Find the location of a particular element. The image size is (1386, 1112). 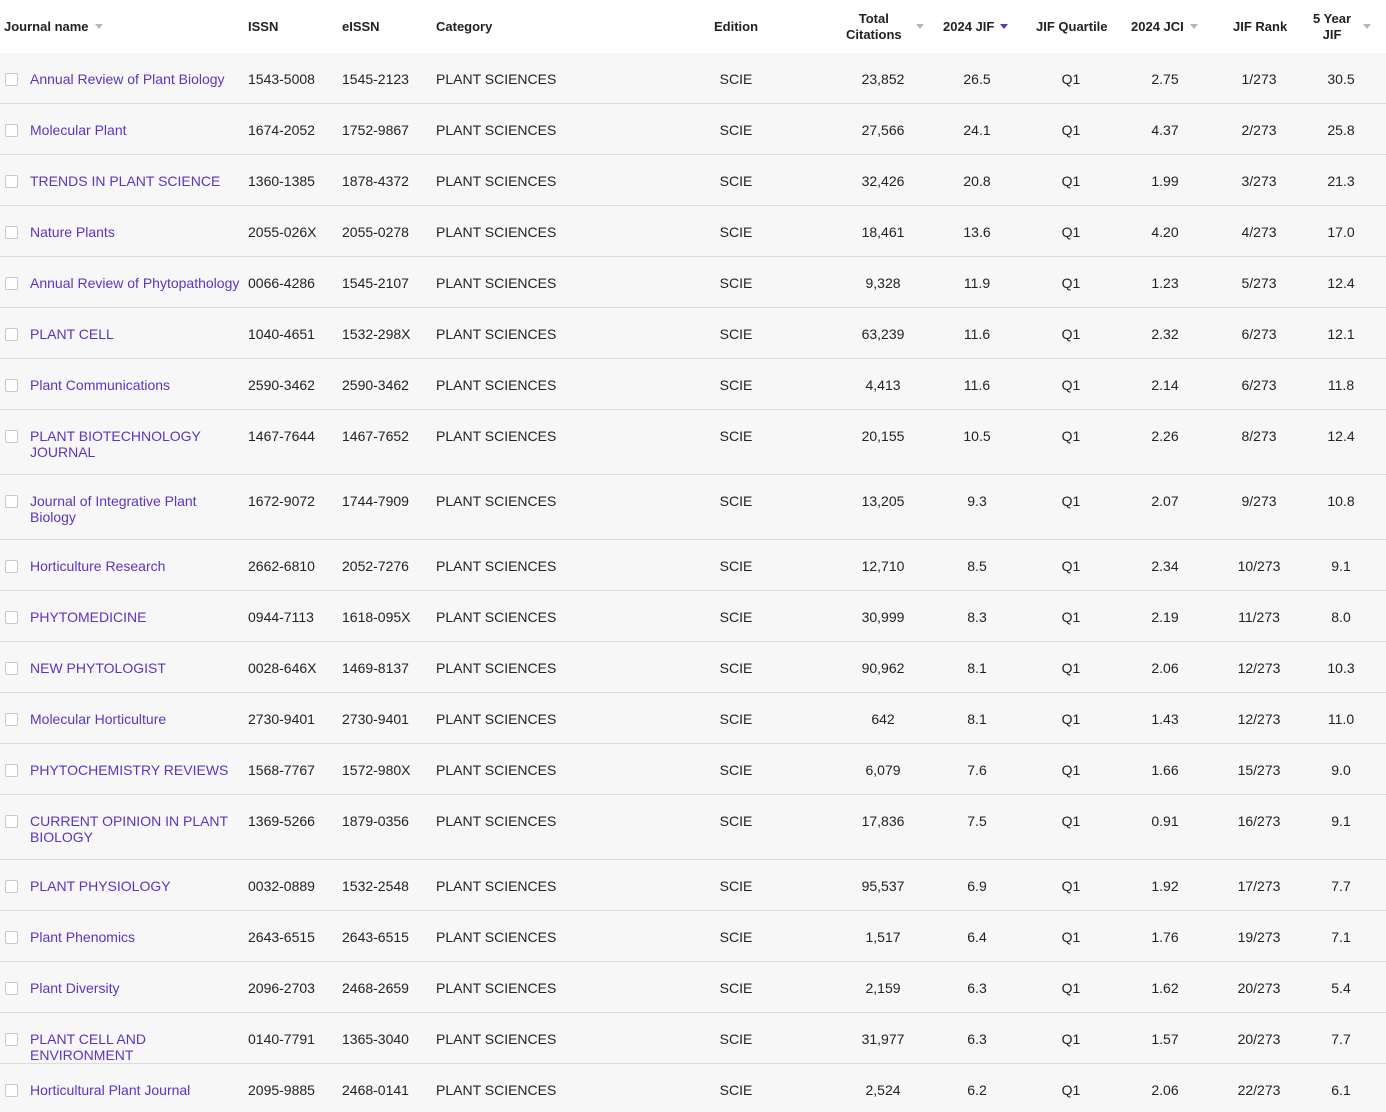

journal-name-link: Nature Plants is located at coordinates (138, 232).